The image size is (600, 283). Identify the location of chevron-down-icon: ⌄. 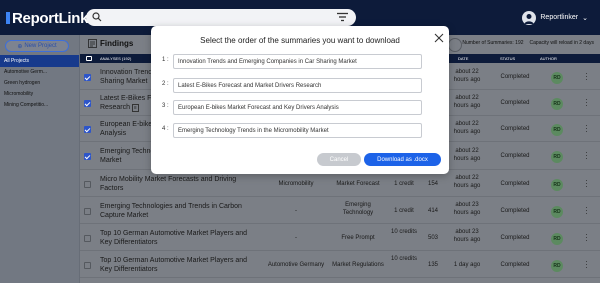
(585, 18).